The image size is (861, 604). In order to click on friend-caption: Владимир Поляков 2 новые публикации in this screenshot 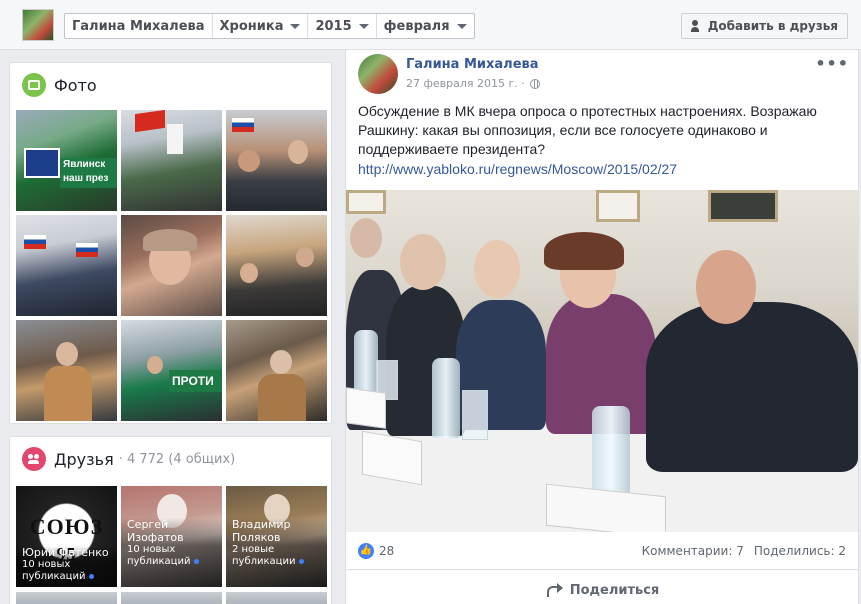, I will do `click(276, 552)`.